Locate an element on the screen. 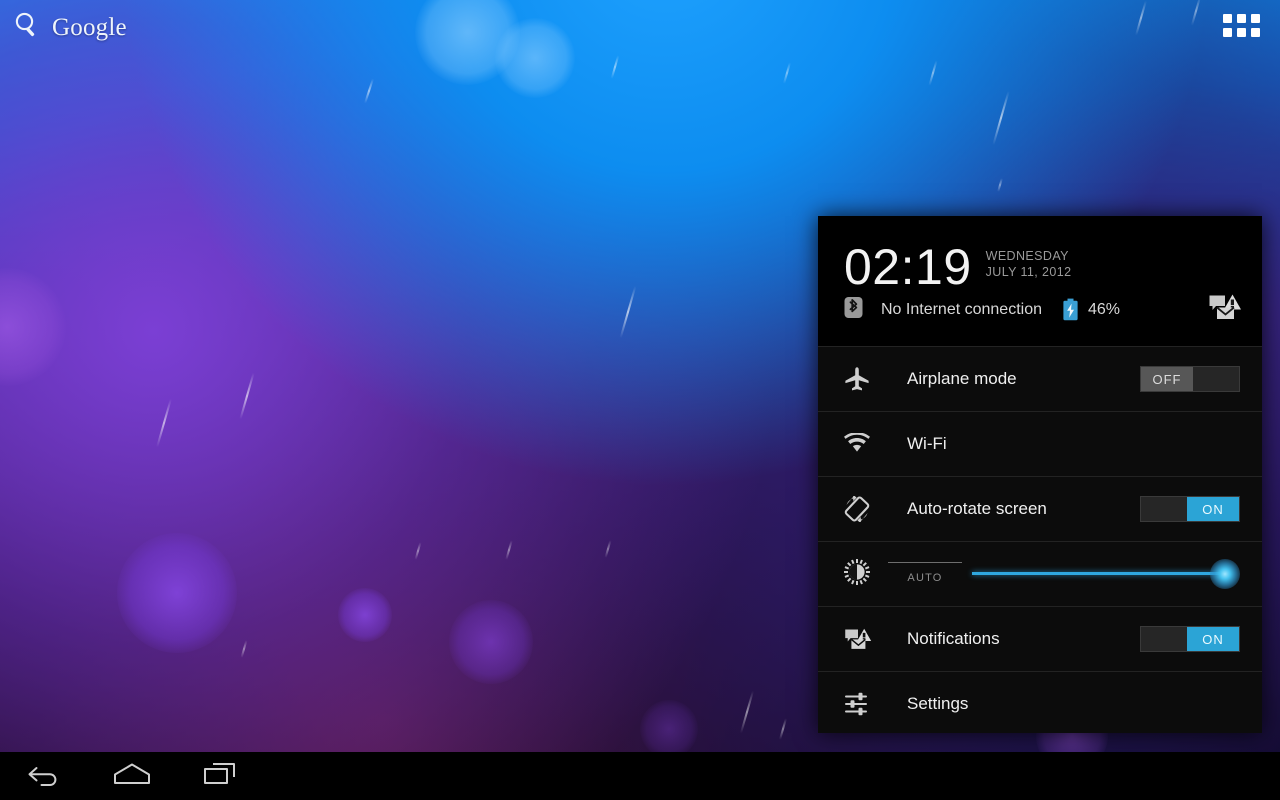 Image resolution: width=1280 pixels, height=800 pixels. nav-recents-button is located at coordinates (220, 776).